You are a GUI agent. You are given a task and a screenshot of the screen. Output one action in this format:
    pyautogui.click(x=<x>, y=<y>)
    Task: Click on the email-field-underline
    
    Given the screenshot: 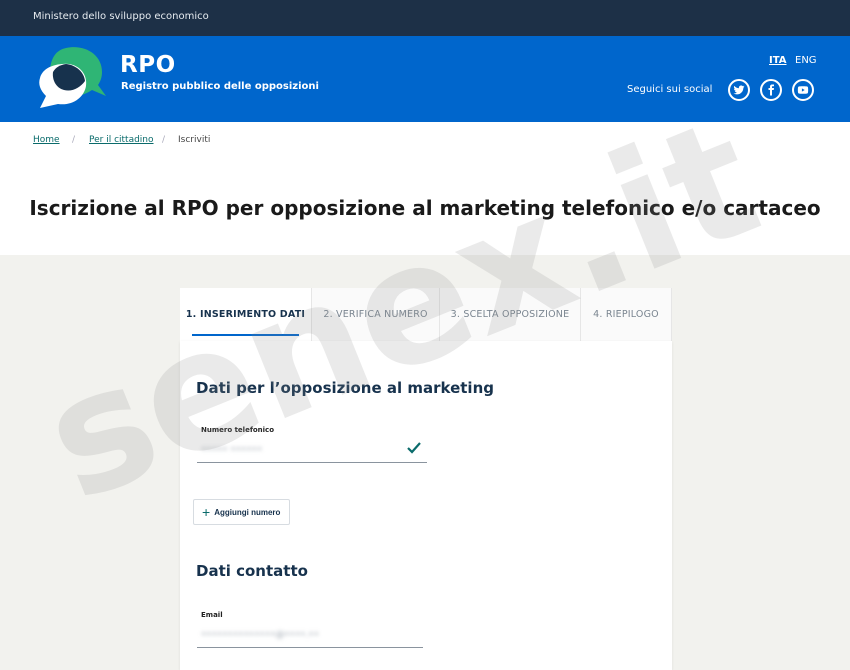 What is the action you would take?
    pyautogui.click(x=310, y=647)
    